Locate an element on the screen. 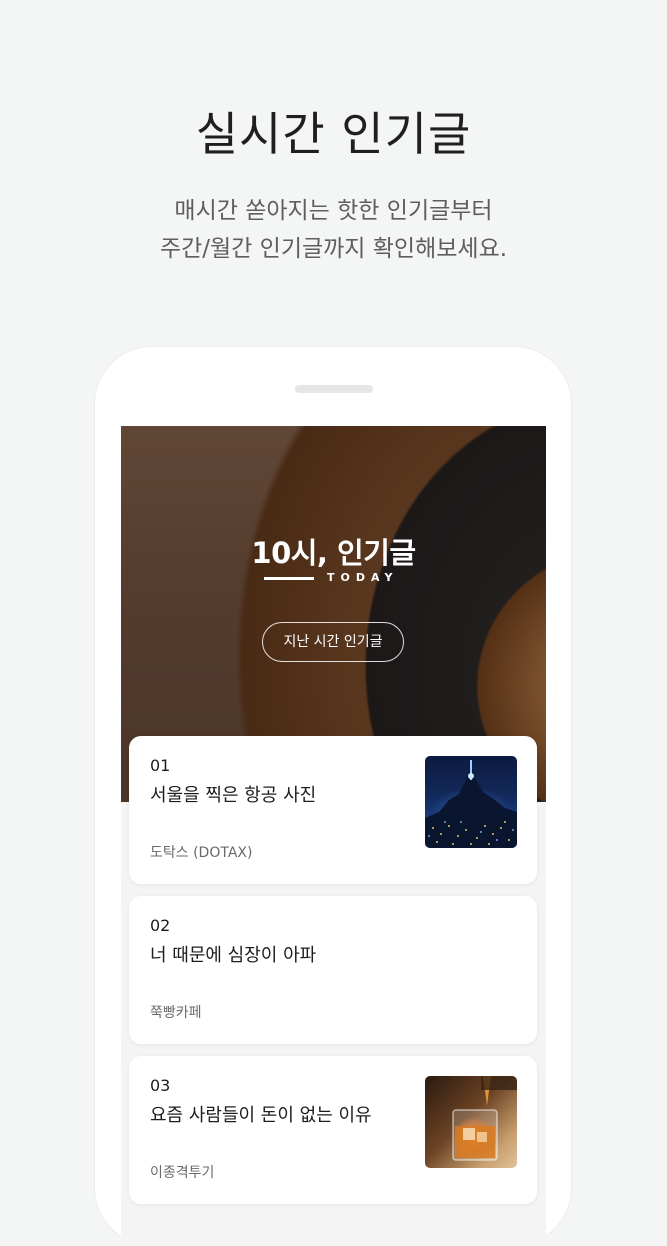 This screenshot has height=1246, width=667. past-hour-popular-button: 지난 시간 인기글 is located at coordinates (333, 642).